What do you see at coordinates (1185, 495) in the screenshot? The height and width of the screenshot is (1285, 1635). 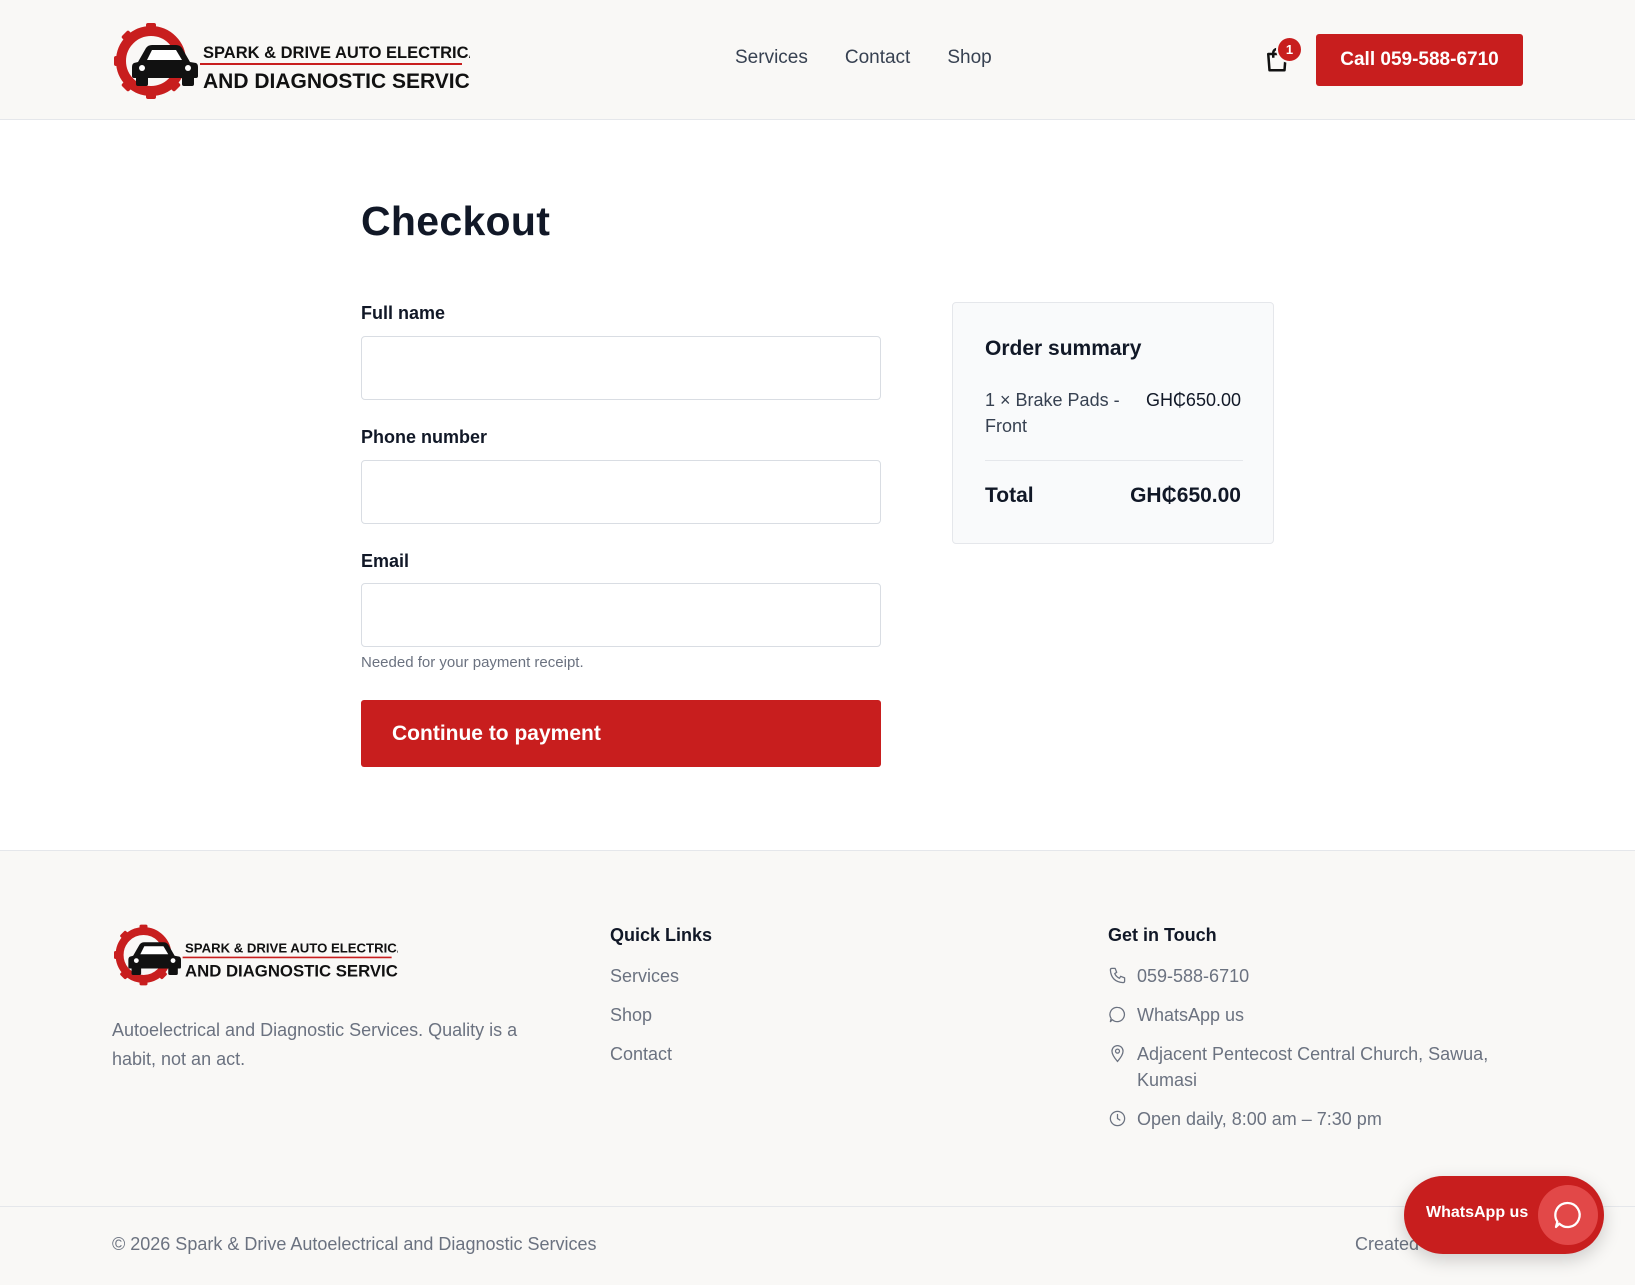 I see `summary-total-value: GH₵650.00` at bounding box center [1185, 495].